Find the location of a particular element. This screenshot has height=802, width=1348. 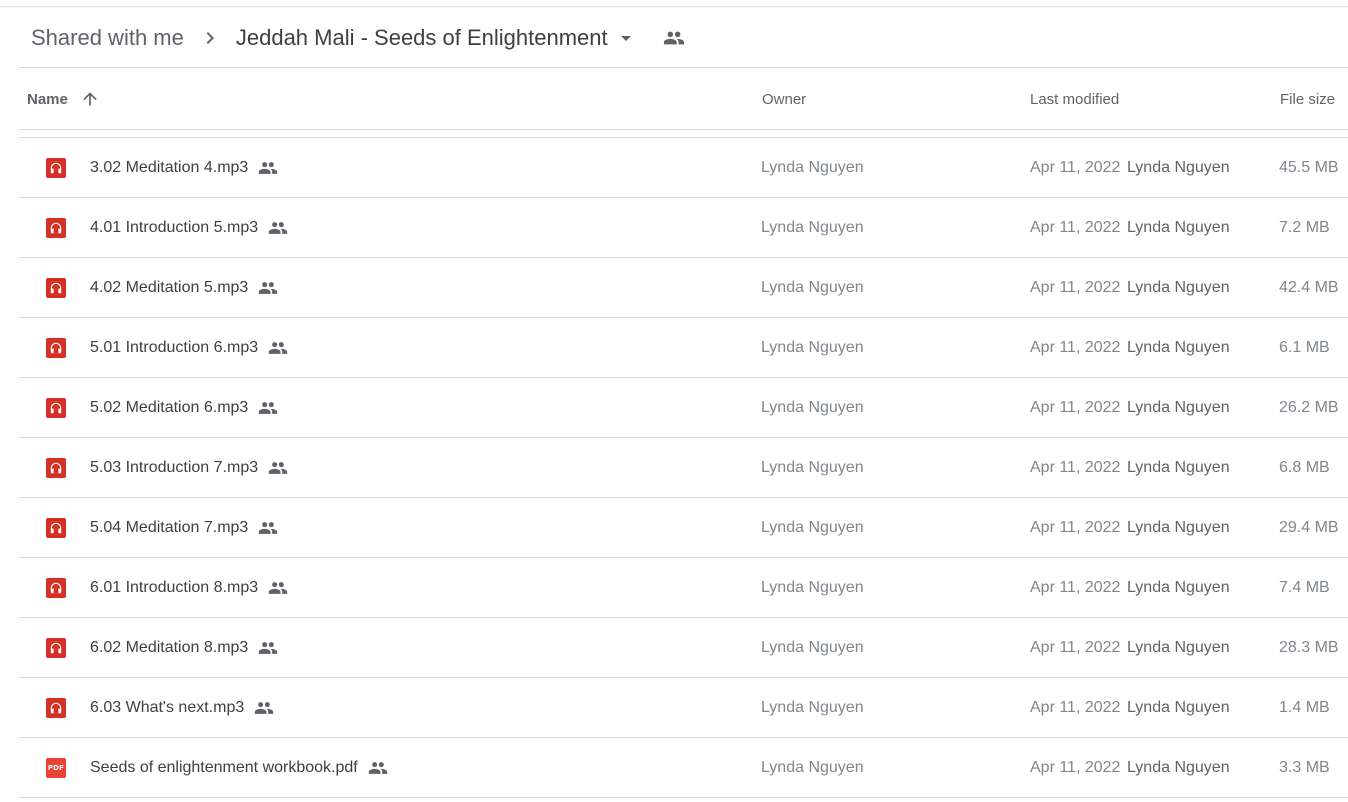

file-name: 6.01 Introduction 8.mp3 is located at coordinates (189, 587).